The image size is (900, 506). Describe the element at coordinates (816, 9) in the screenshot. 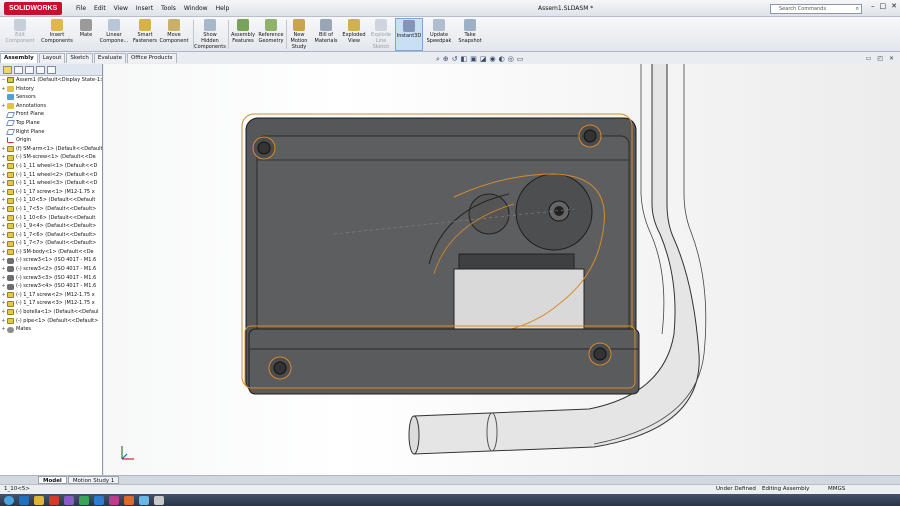

I see `search-commands-input: Search Commands ⌕` at that location.